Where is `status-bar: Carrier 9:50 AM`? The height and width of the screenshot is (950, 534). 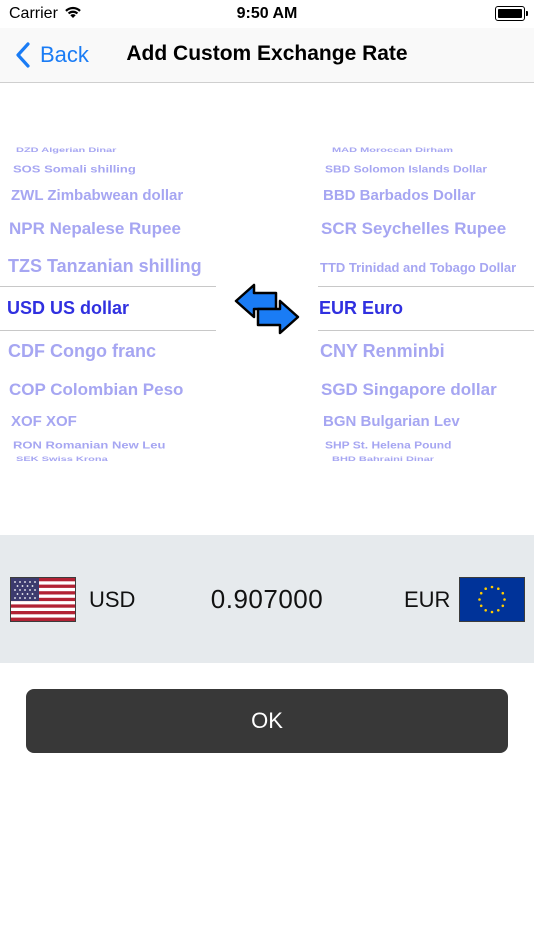 status-bar: Carrier 9:50 AM is located at coordinates (267, 14).